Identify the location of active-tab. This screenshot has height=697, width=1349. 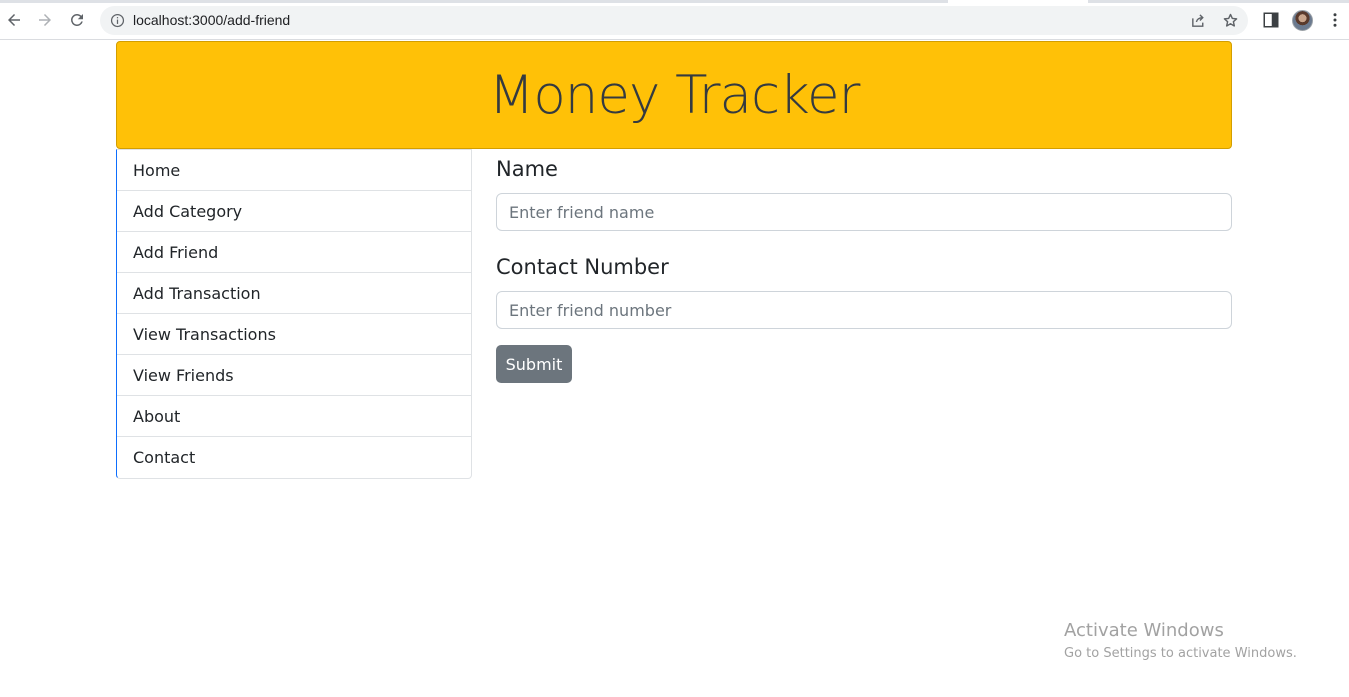
(1018, 1).